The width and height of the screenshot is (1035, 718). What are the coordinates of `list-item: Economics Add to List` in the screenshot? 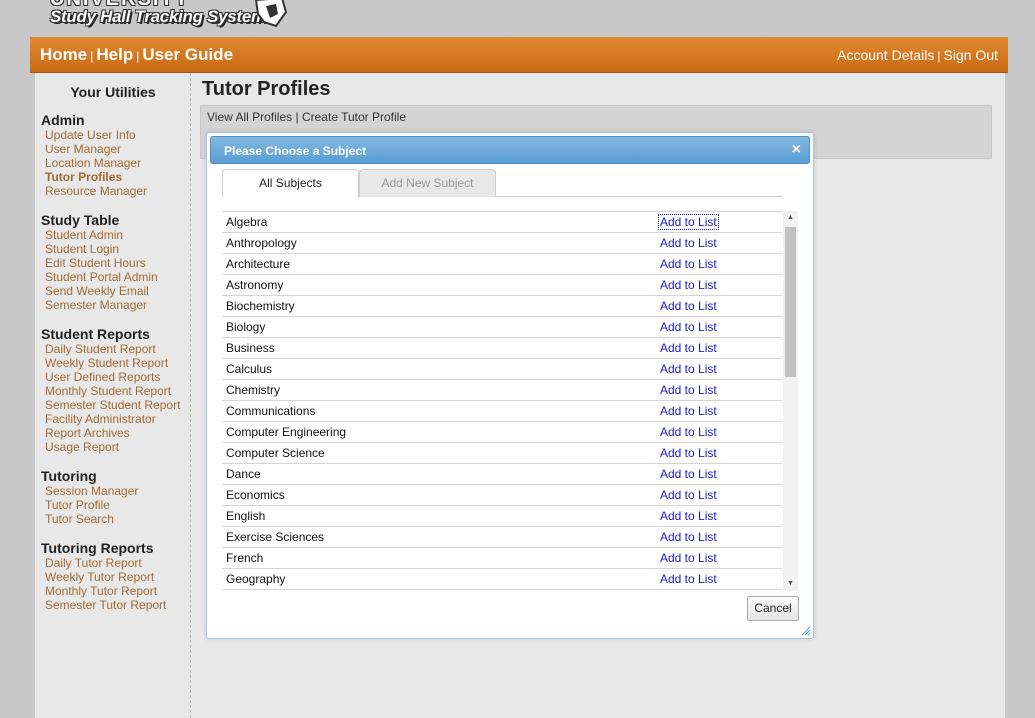 It's located at (502, 494).